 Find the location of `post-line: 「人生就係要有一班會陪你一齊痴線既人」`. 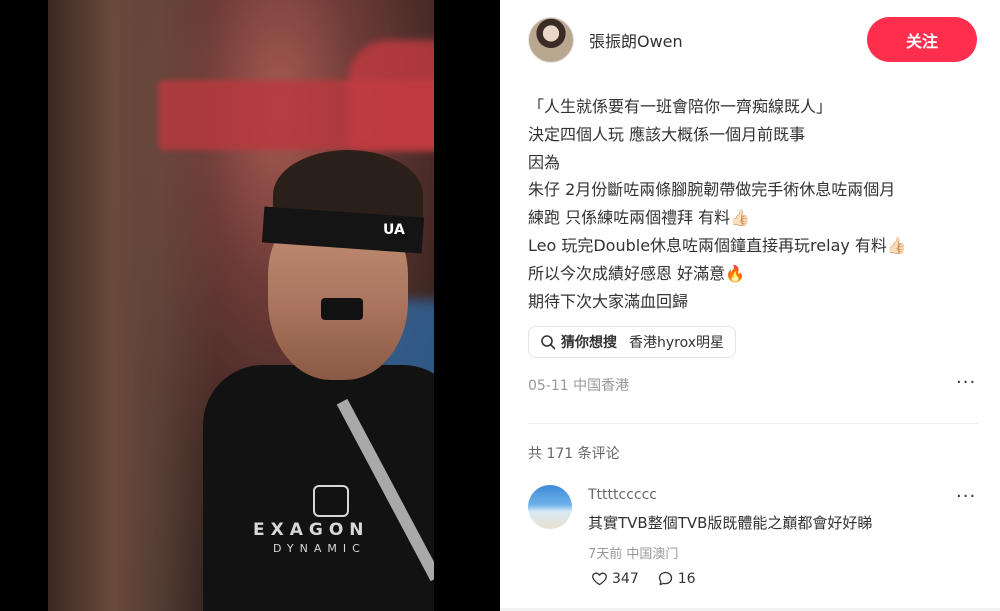

post-line: 「人生就係要有一班會陪你一齊痴線既人」 is located at coordinates (680, 106).